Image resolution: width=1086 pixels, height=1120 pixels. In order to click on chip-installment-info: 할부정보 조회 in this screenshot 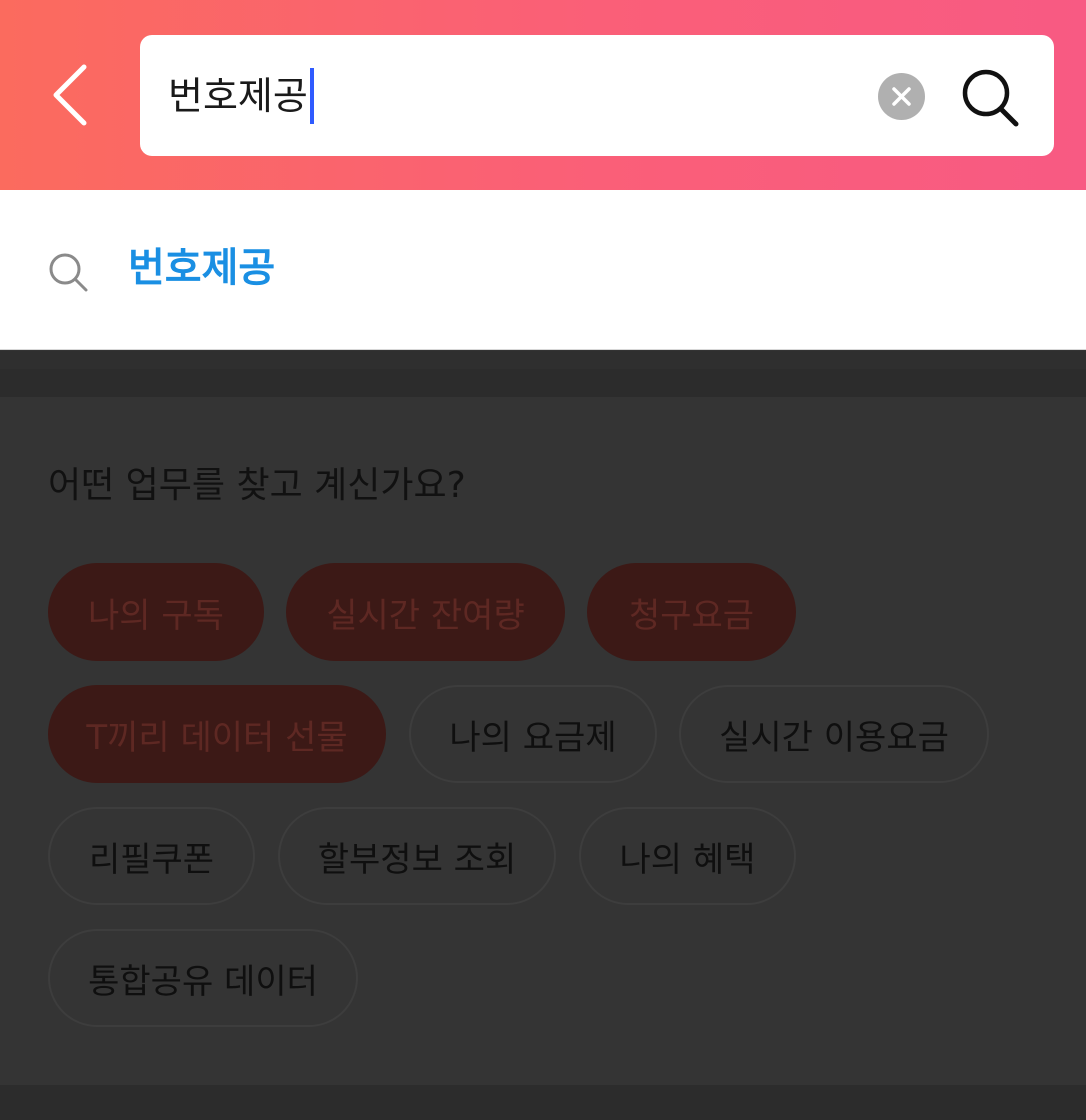, I will do `click(417, 856)`.